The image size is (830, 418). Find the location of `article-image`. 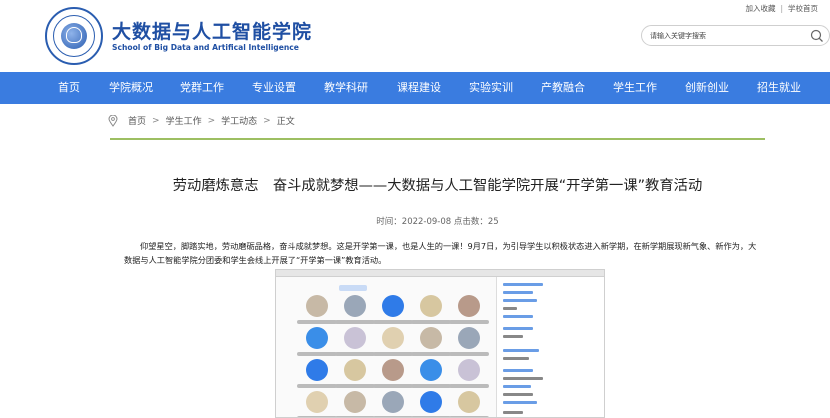

article-image is located at coordinates (440, 343).